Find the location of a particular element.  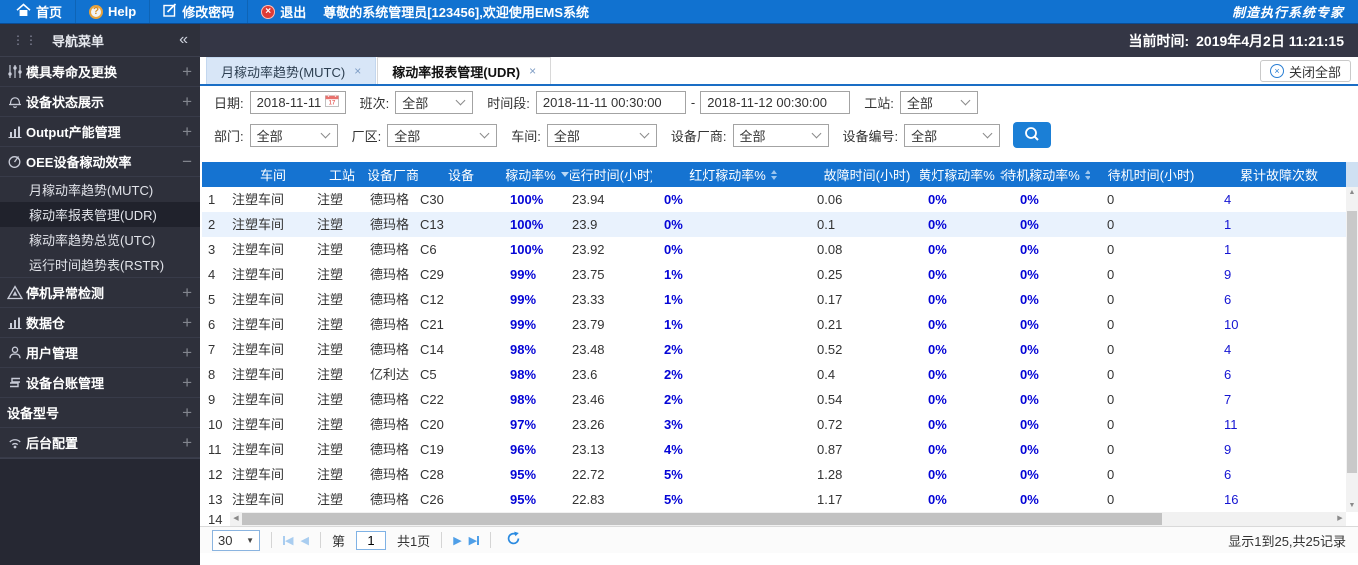

next-page-button: ▶ is located at coordinates (457, 540).